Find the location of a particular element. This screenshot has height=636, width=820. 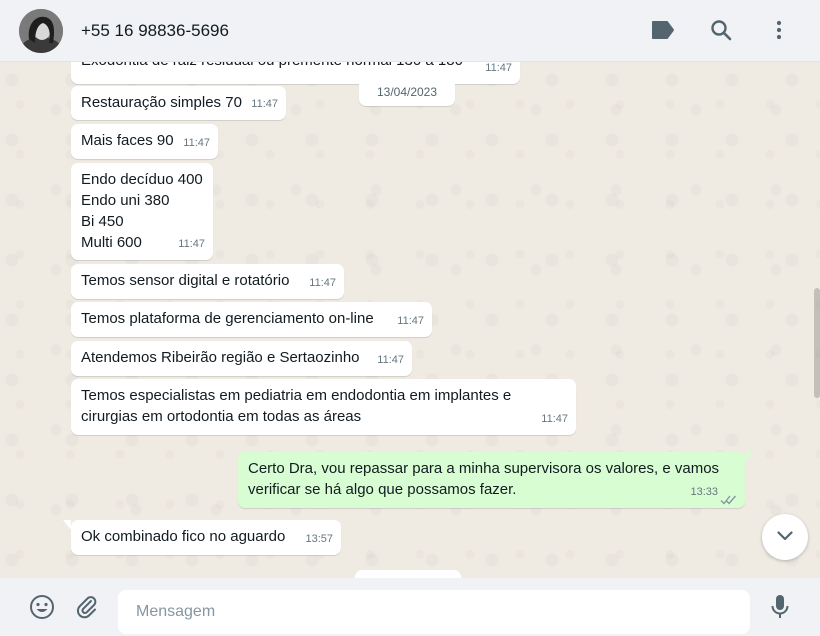

message-bubble: Ok combinado fico no aguardo 13:57 is located at coordinates (206, 537).